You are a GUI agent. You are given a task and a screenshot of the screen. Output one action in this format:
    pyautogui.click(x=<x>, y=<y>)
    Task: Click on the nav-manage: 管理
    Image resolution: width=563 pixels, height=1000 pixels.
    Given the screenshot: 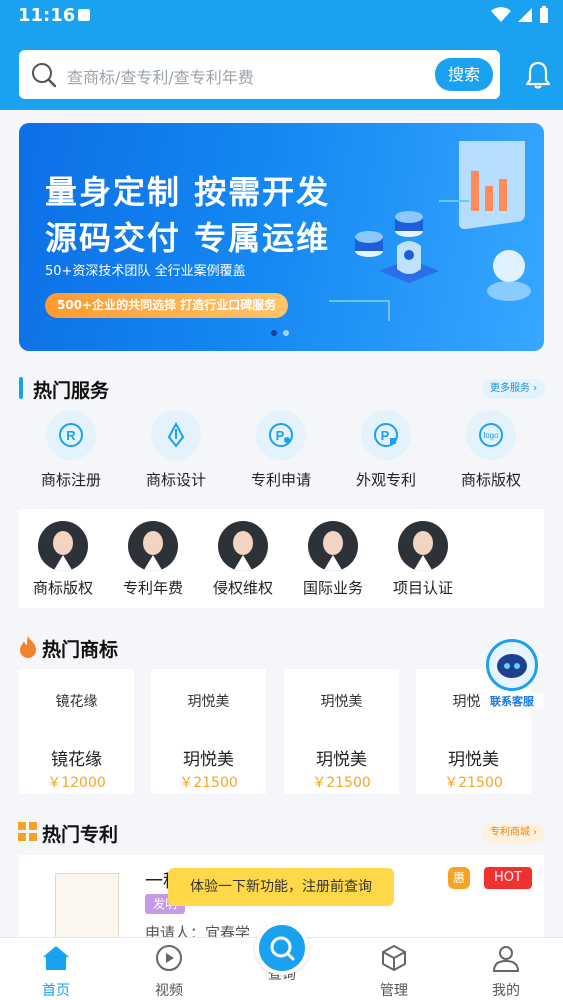 What is the action you would take?
    pyautogui.click(x=394, y=972)
    